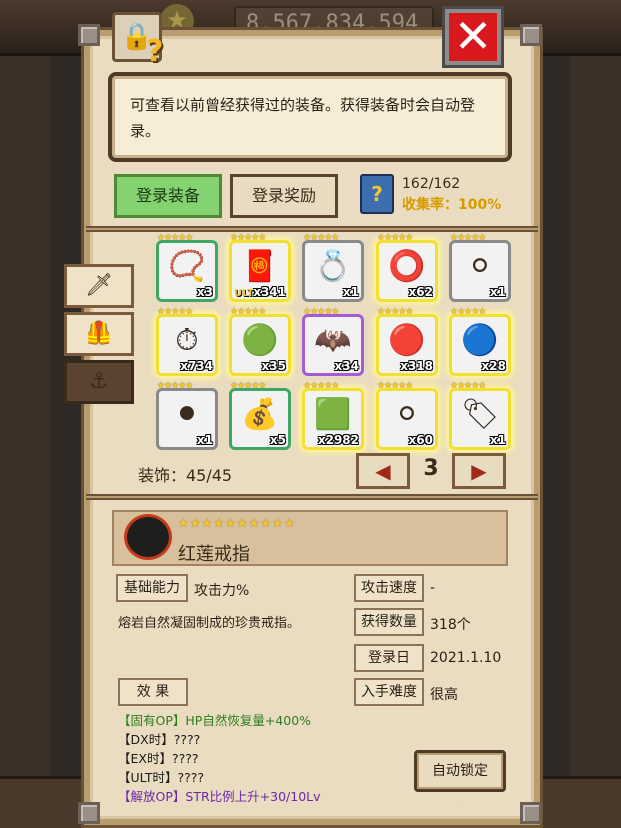  I want to click on side-tab-armor: 🦺, so click(99, 334).